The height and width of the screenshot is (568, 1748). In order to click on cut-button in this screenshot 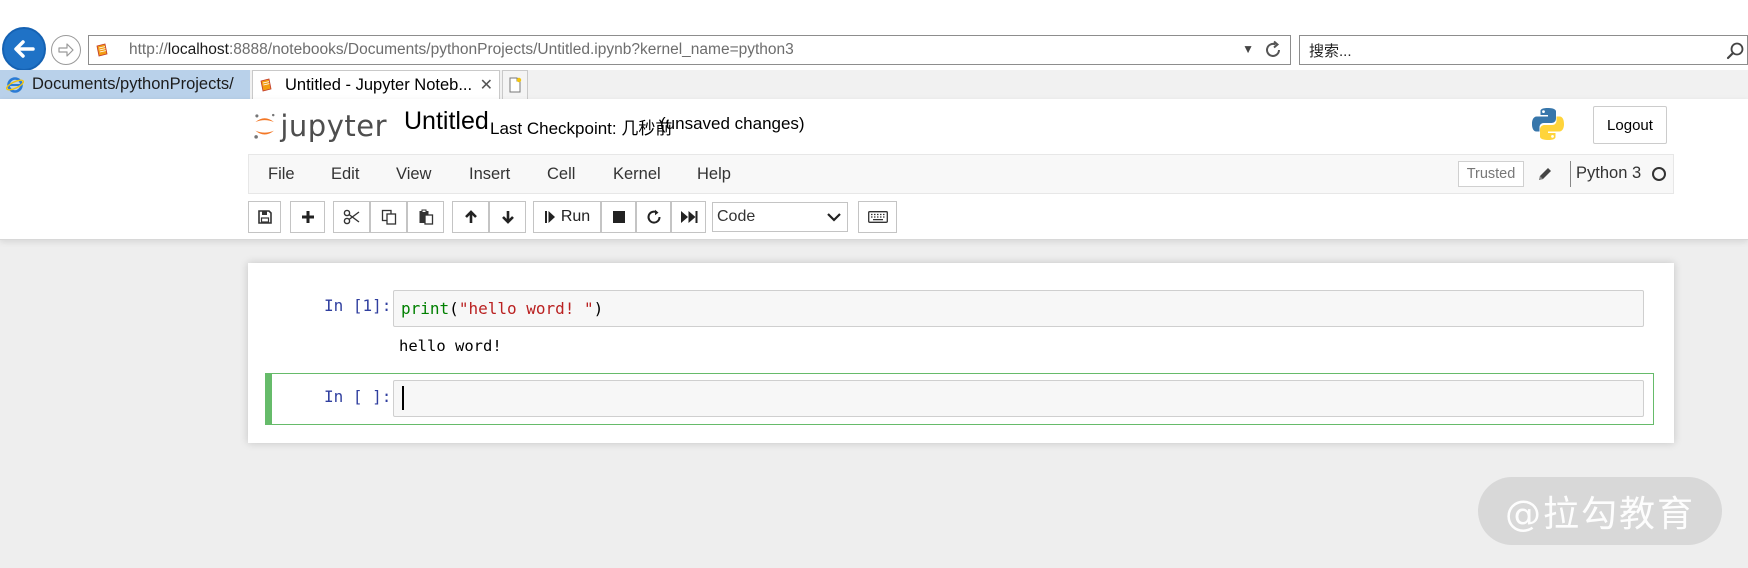, I will do `click(351, 217)`.